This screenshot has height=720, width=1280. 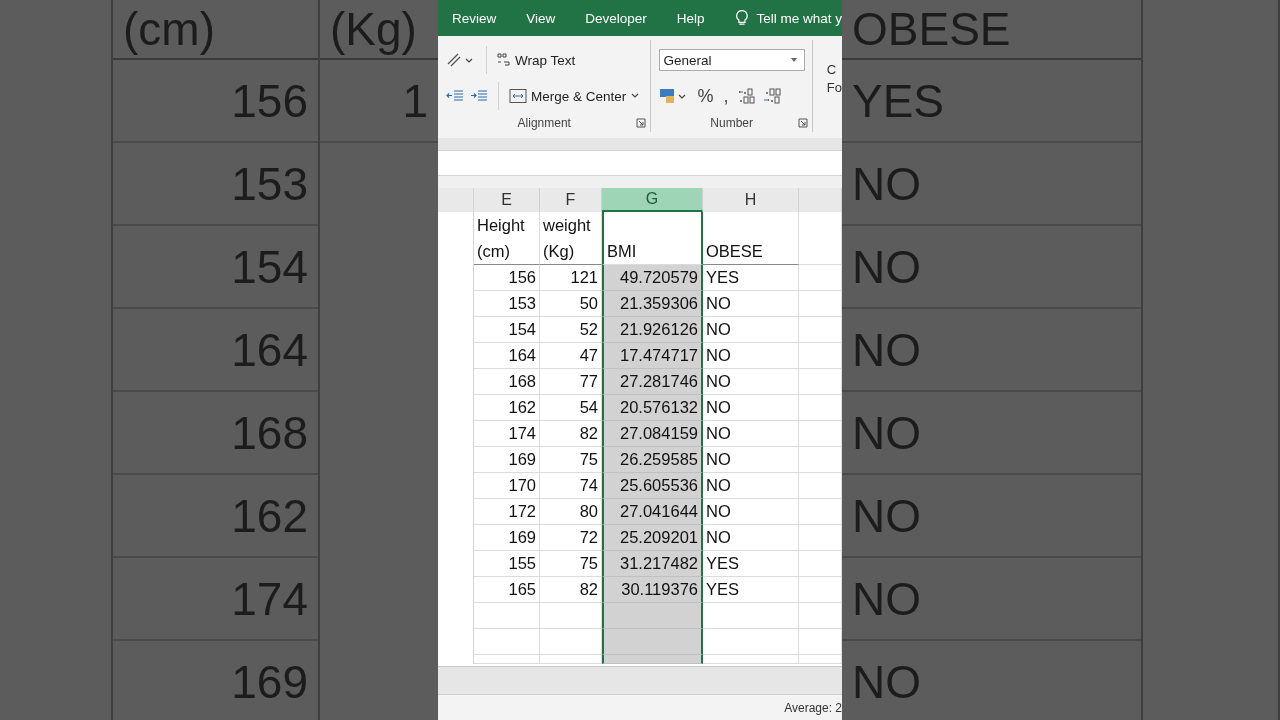 I want to click on dropdown-arrow-icon, so click(x=794, y=60).